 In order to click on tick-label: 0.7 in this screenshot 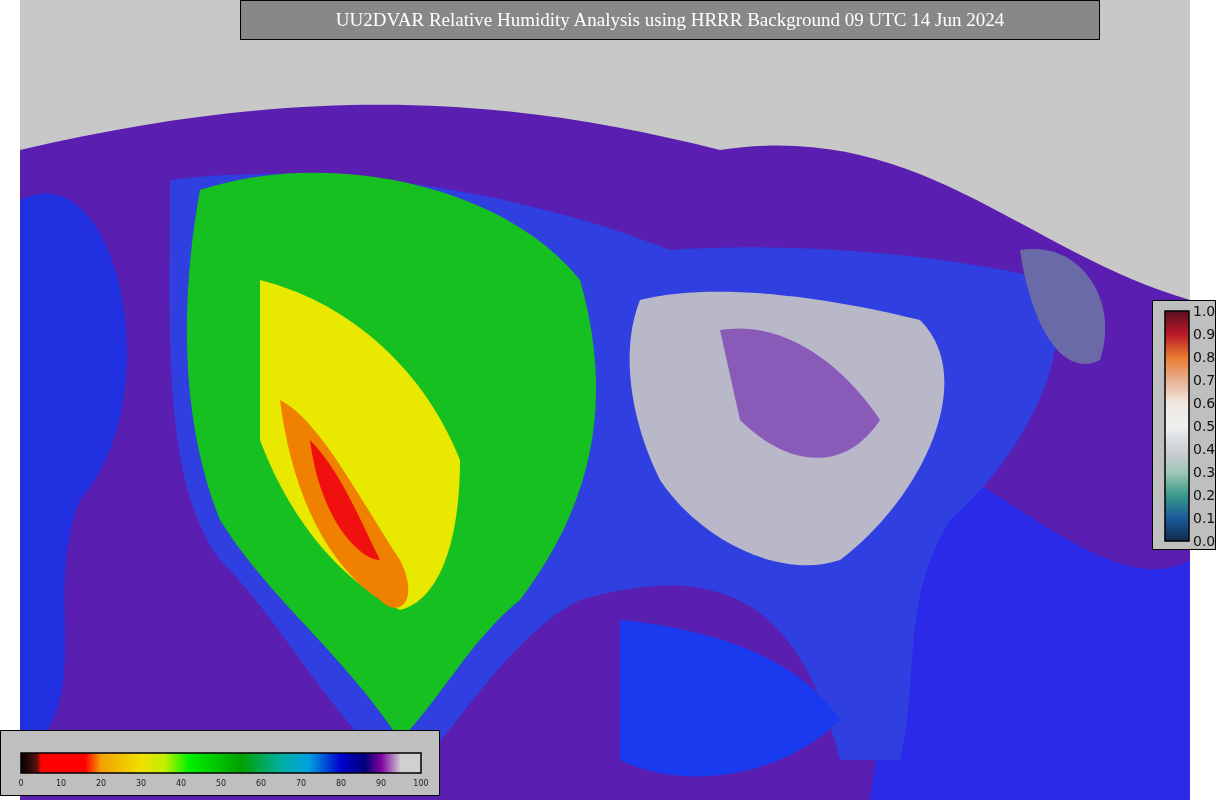, I will do `click(1204, 380)`.